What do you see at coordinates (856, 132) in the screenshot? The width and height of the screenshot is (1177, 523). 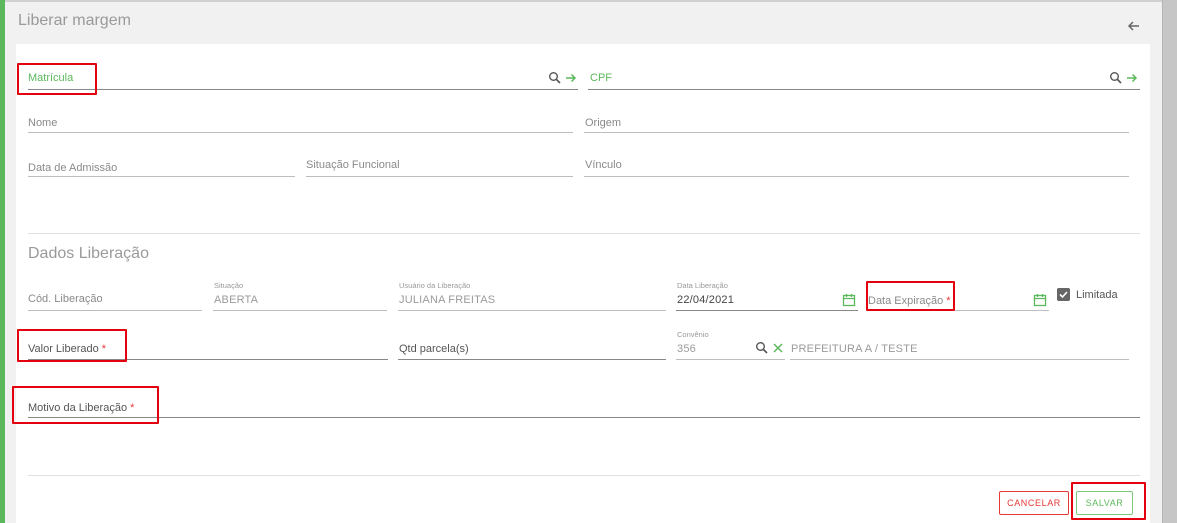 I see `origem-field` at bounding box center [856, 132].